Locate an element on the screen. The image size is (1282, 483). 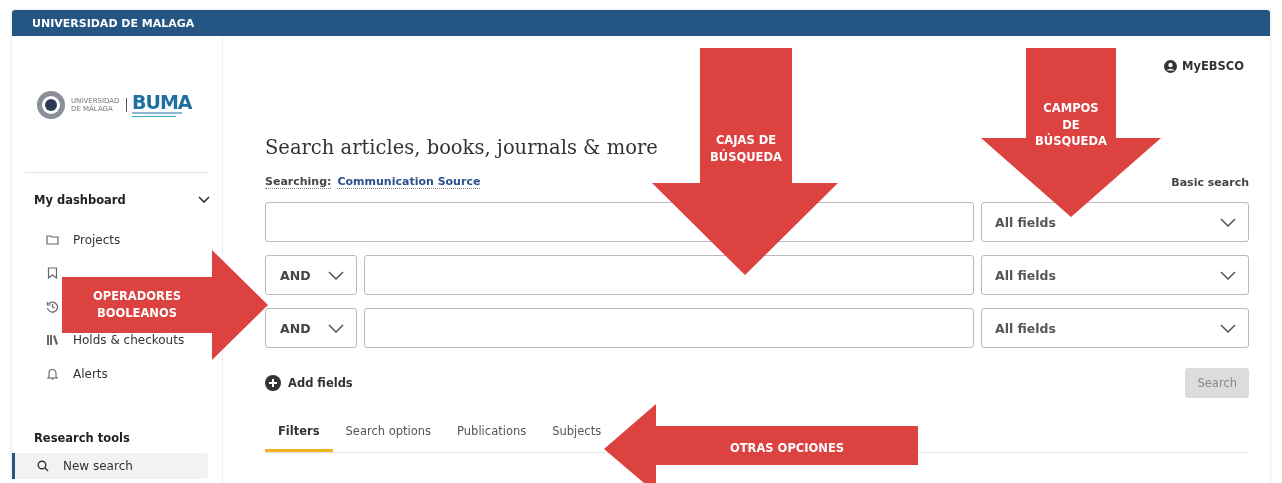
bell-icon is located at coordinates (52, 373).